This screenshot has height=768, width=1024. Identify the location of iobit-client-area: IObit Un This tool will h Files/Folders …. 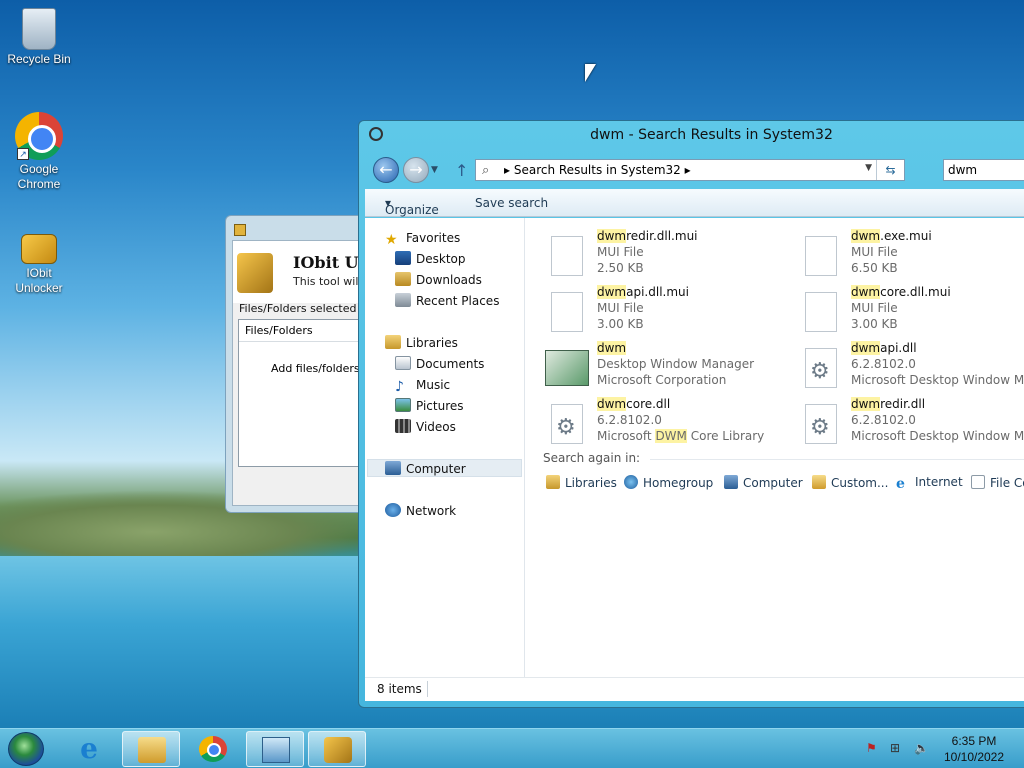
(303, 373).